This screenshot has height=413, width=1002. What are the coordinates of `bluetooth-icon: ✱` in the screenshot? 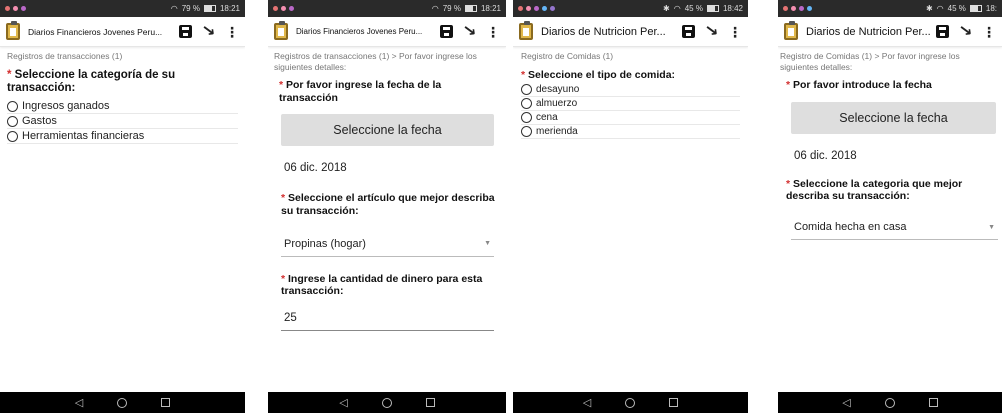 It's located at (929, 8).